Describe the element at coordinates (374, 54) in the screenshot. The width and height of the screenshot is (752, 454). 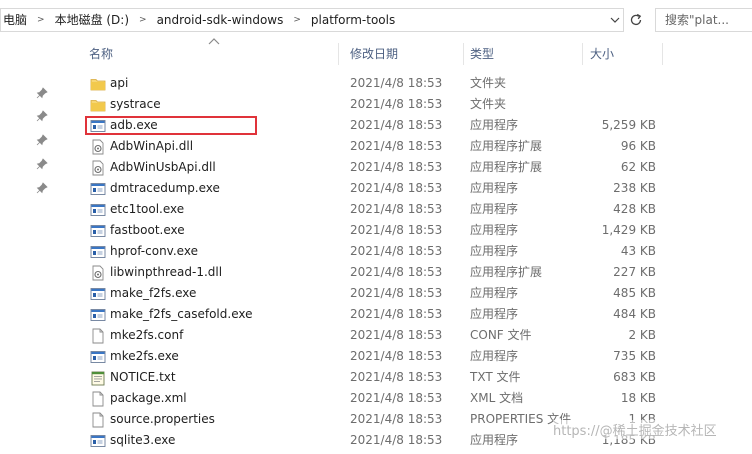
I see `column-header-date: 修改日期` at that location.